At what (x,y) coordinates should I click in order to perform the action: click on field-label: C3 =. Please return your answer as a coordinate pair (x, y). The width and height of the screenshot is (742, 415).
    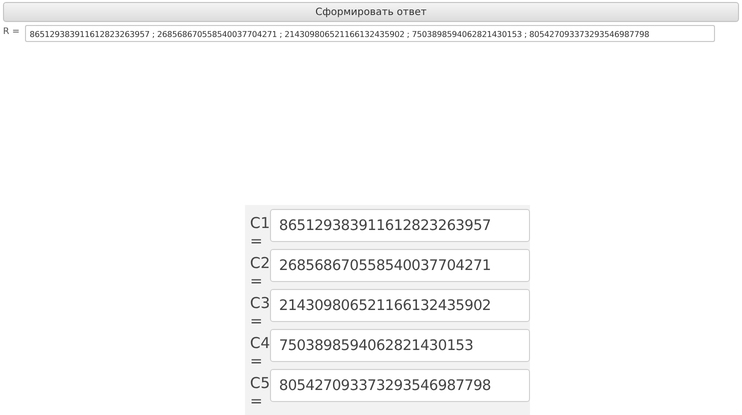
    Looking at the image, I should click on (259, 311).